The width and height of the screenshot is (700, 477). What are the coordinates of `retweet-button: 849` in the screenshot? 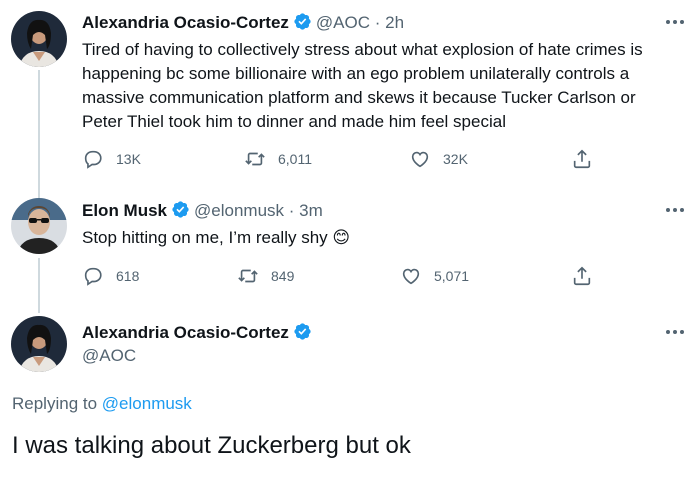 It's located at (265, 276).